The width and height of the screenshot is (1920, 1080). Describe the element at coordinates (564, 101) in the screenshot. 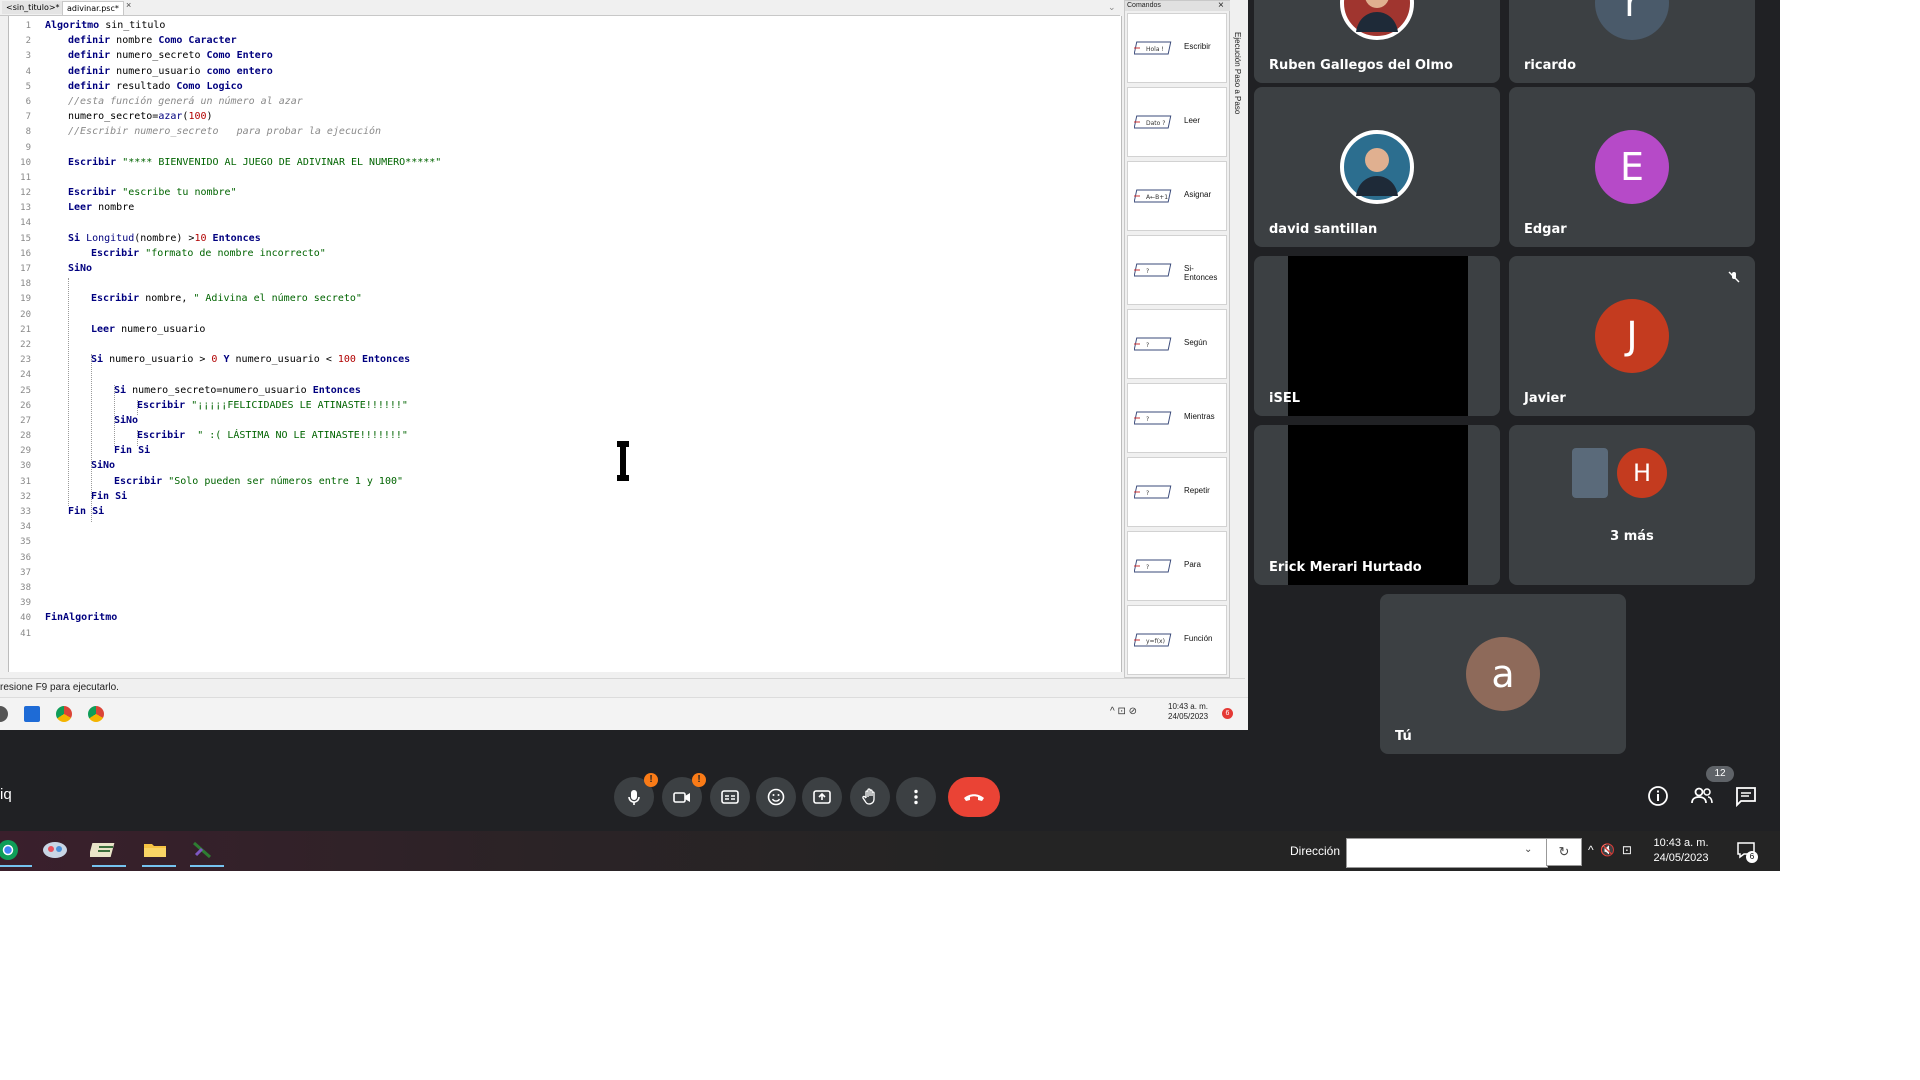

I see `code-line: 6 //esta función generá un número al azar` at that location.